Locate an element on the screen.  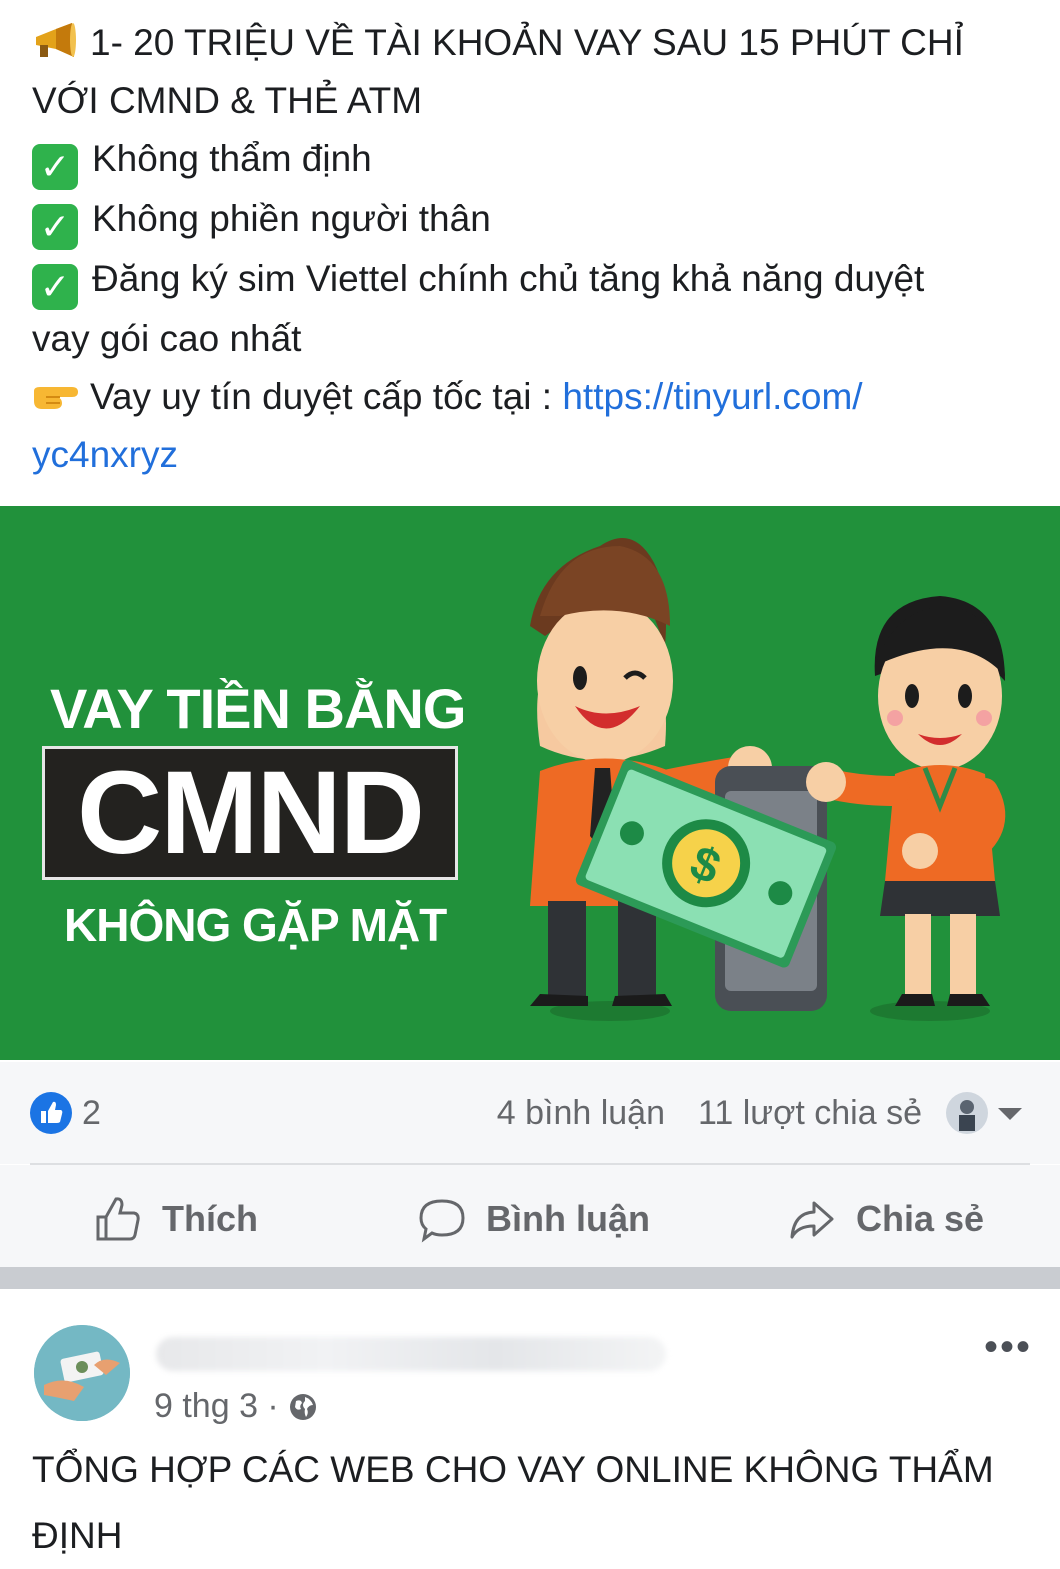
post-timestamp: 9 thg 3 · is located at coordinates (236, 1406).